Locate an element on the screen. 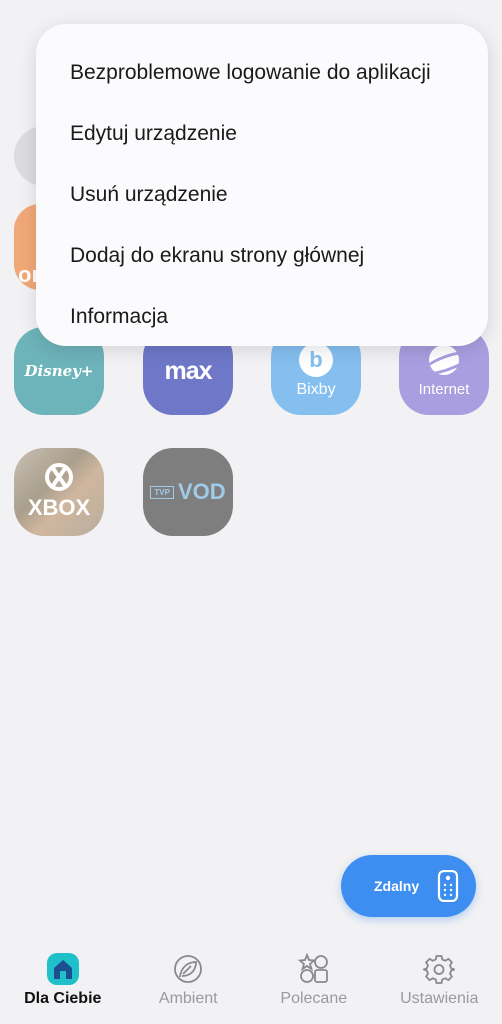 Image resolution: width=502 pixels, height=1024 pixels. app-xbox-label: XBOX is located at coordinates (59, 507).